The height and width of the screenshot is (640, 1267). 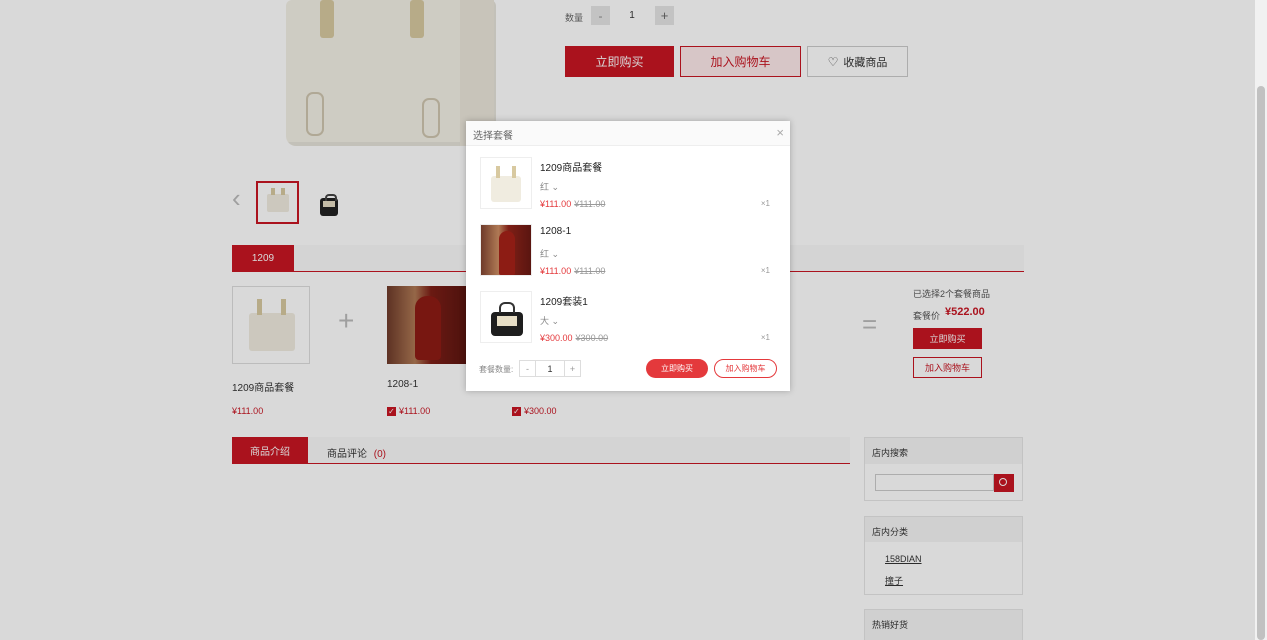 What do you see at coordinates (556, 231) in the screenshot?
I see `modal-item-2-name: 1208-1` at bounding box center [556, 231].